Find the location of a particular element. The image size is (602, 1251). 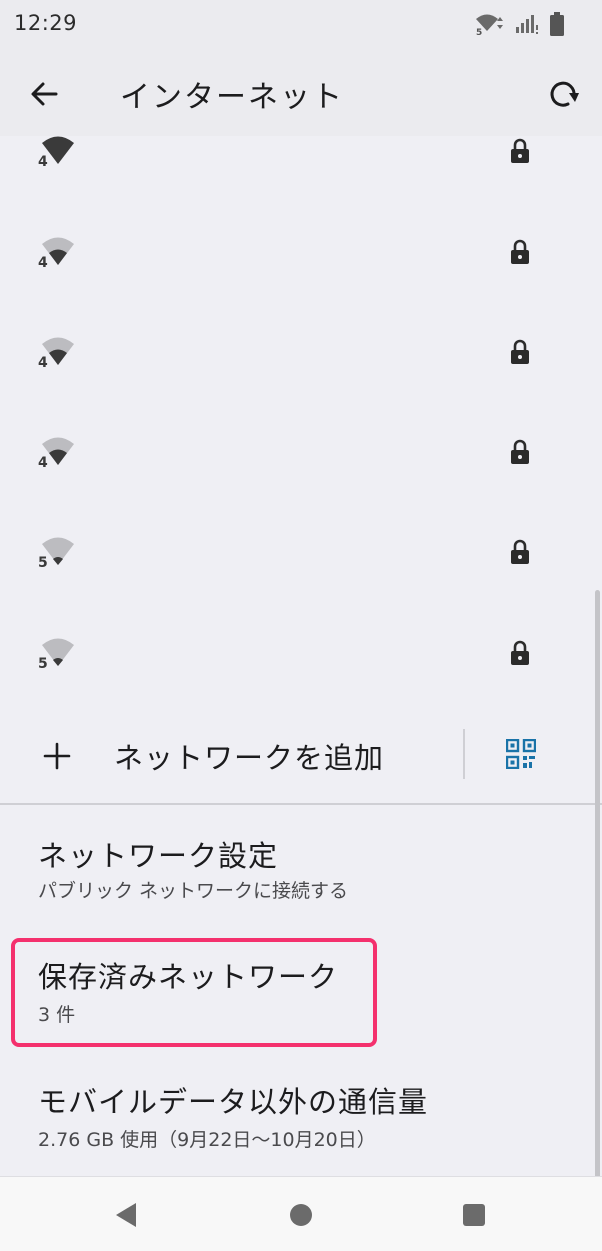

add-network-row: ネットワークを追加 is located at coordinates (301, 755).